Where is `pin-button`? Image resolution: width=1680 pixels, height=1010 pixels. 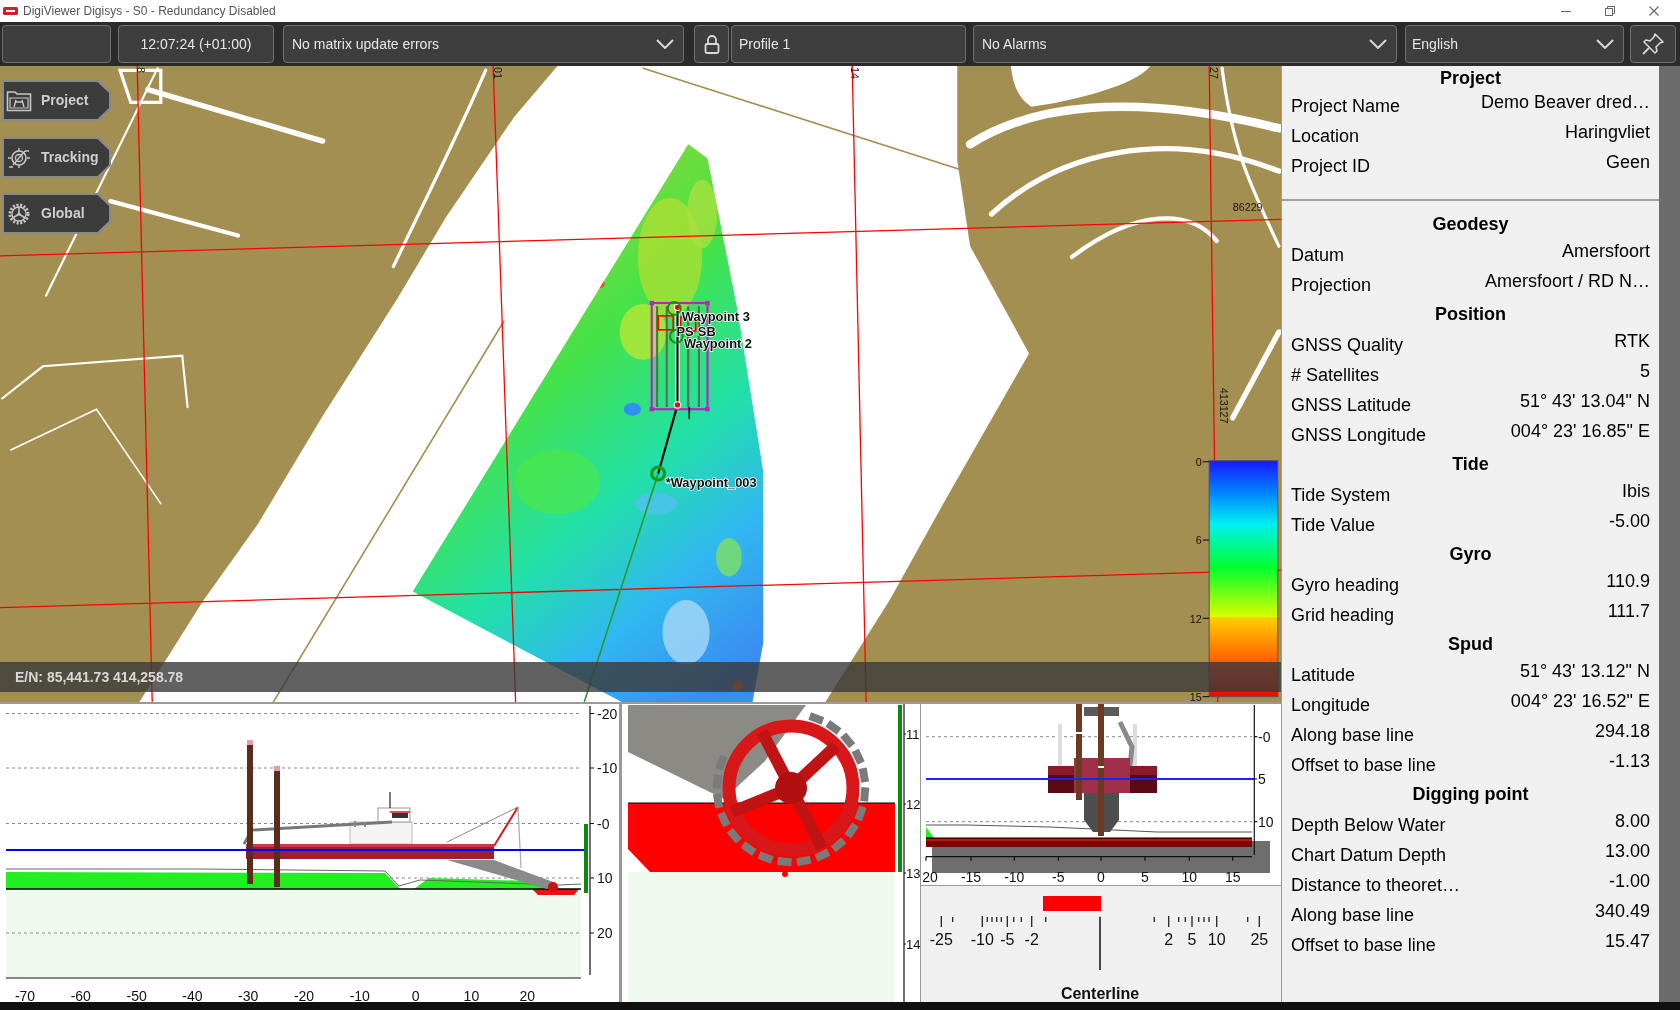 pin-button is located at coordinates (1653, 44).